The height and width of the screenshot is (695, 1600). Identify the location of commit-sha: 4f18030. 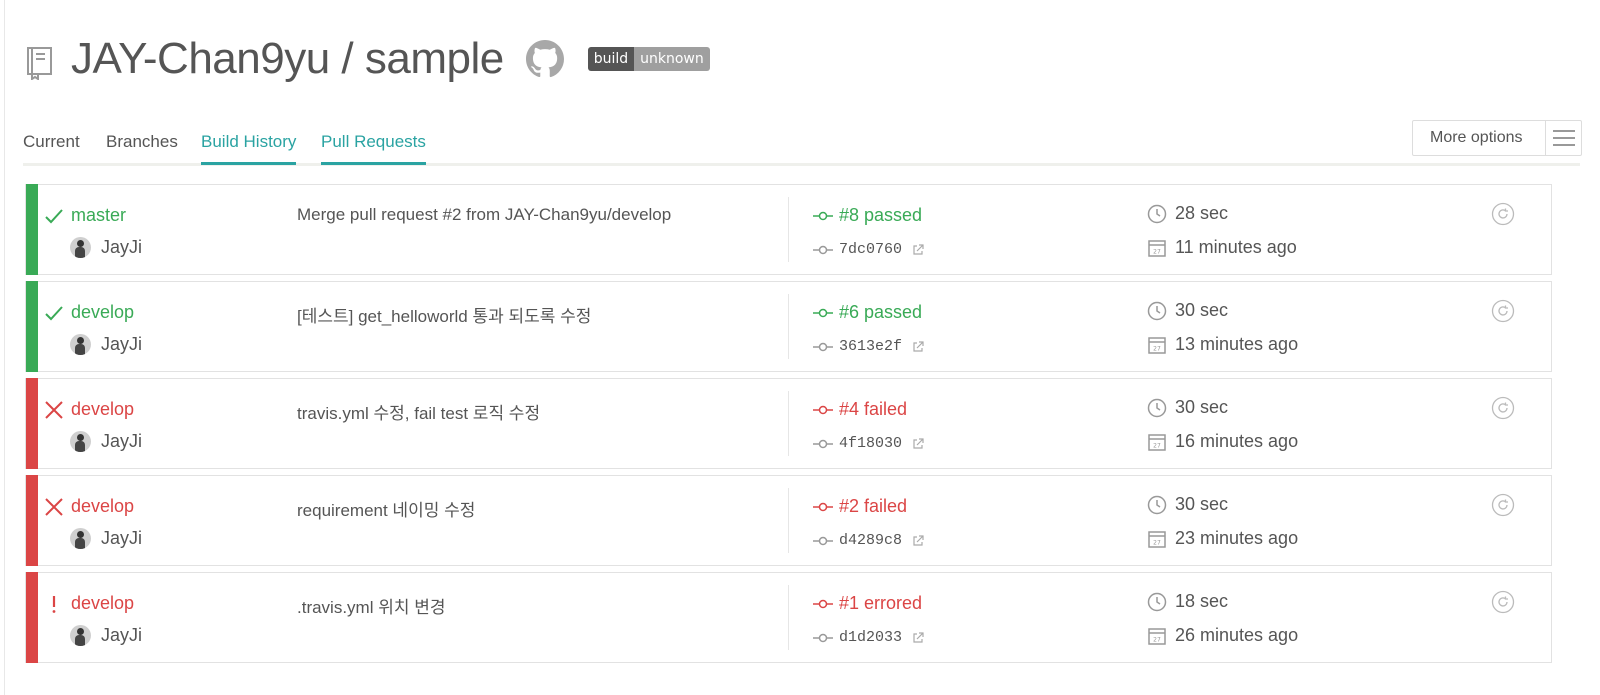
(868, 443).